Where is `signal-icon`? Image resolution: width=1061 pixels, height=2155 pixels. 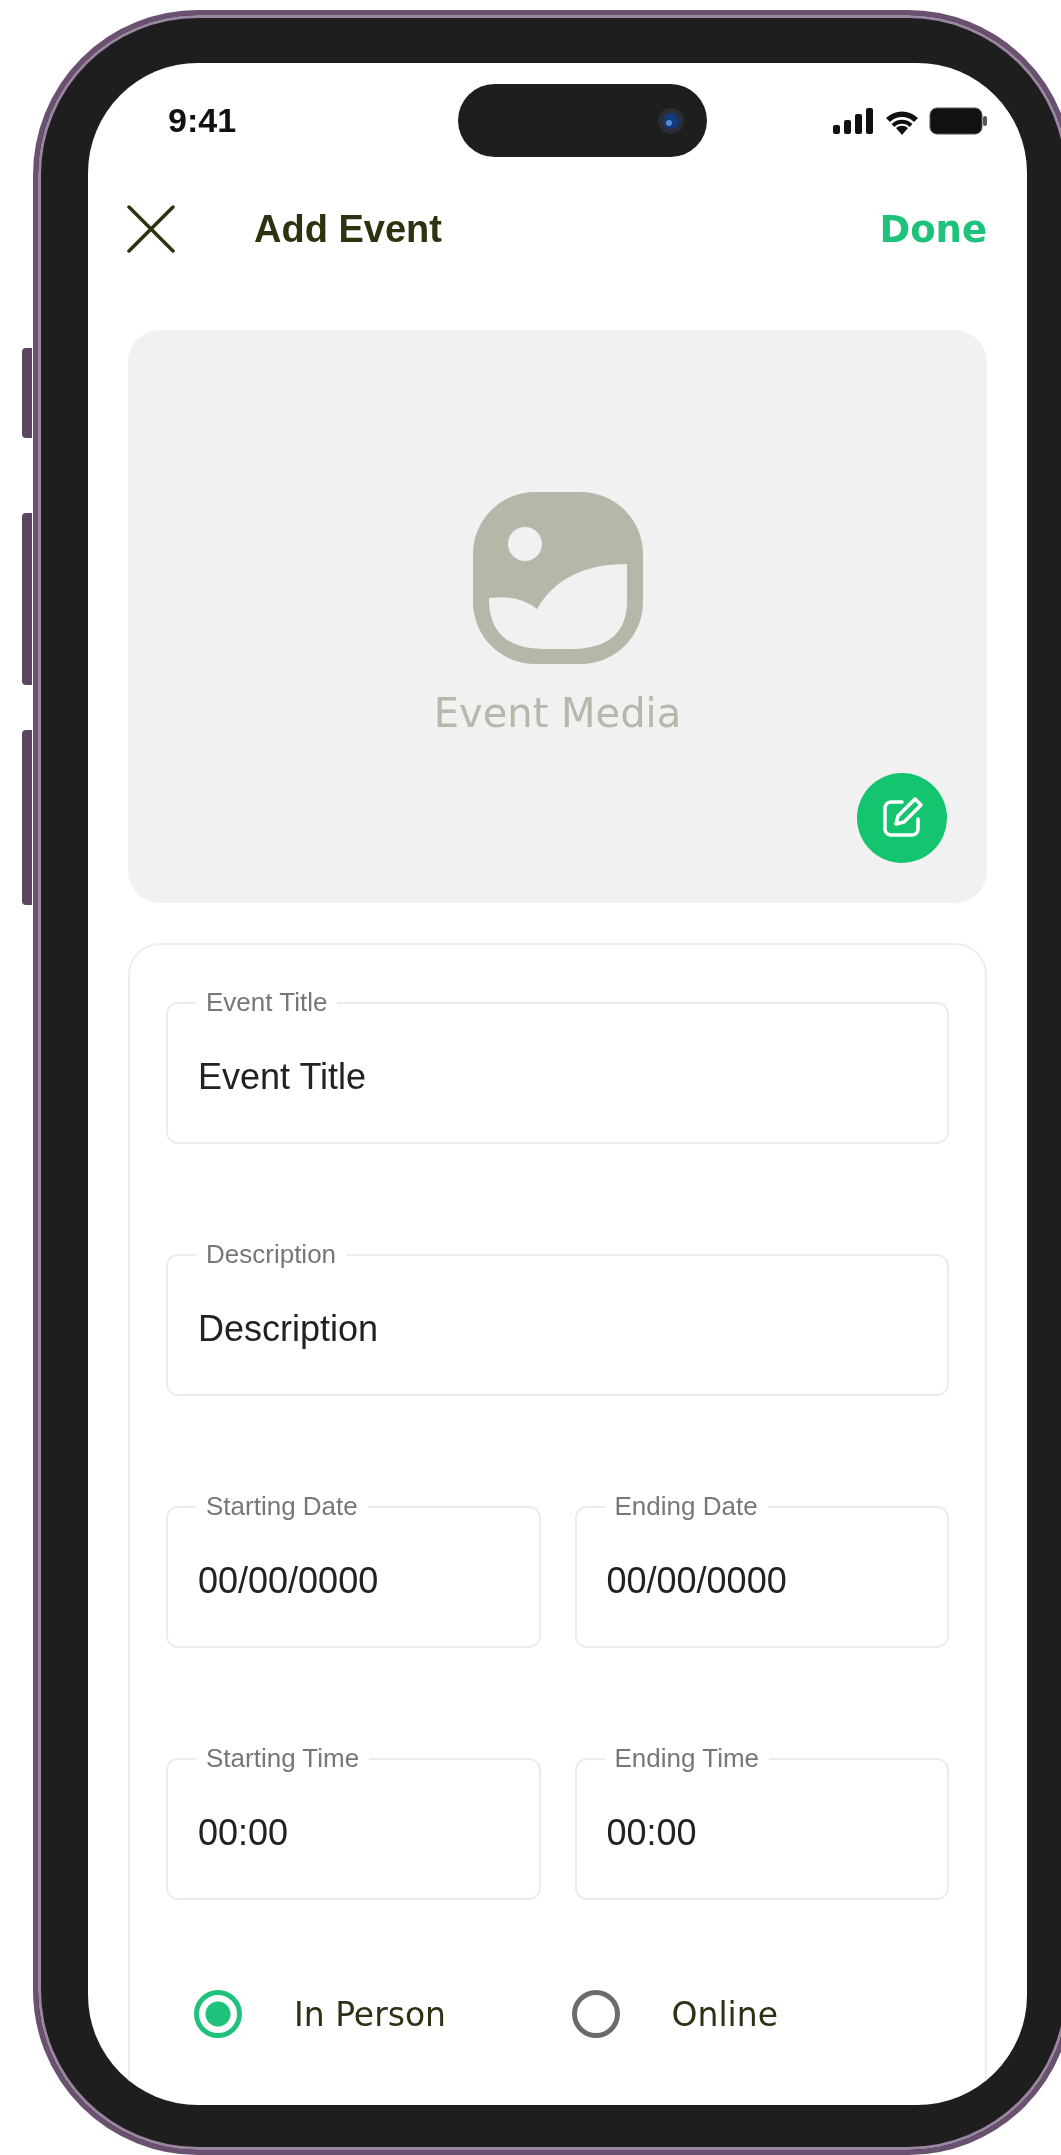 signal-icon is located at coordinates (854, 120).